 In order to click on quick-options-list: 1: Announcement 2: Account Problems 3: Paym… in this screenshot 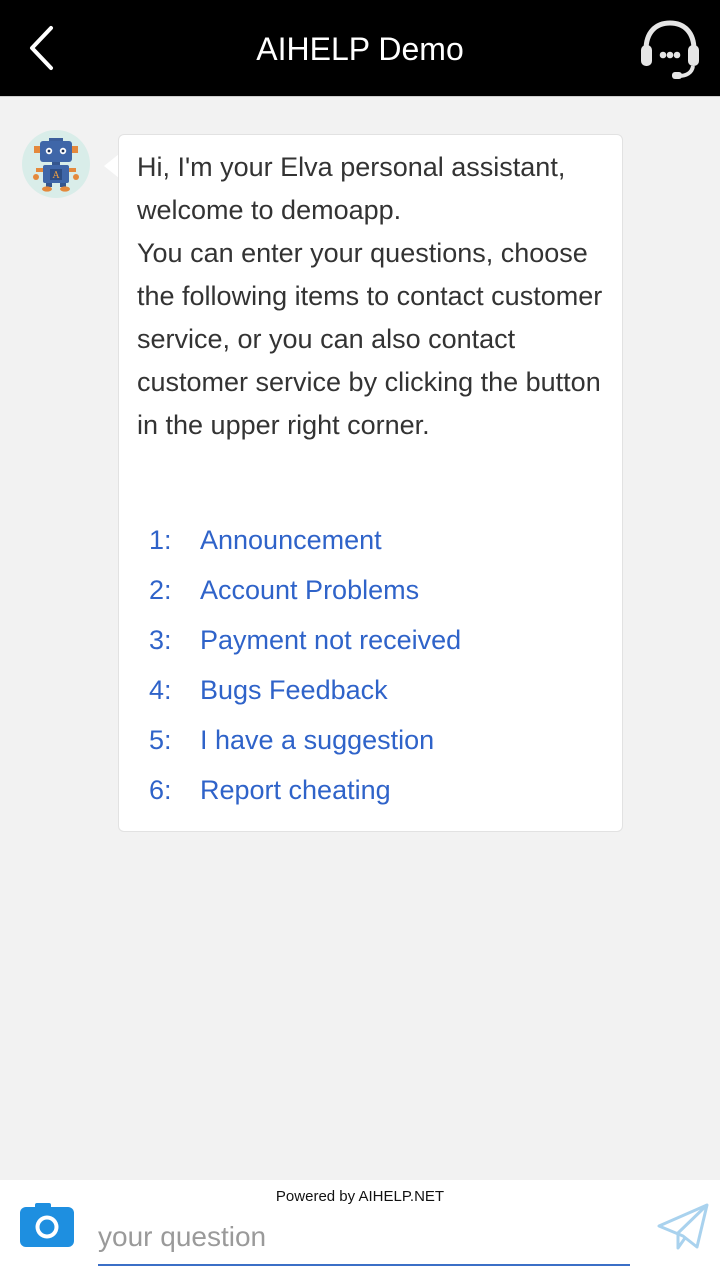, I will do `click(369, 665)`.